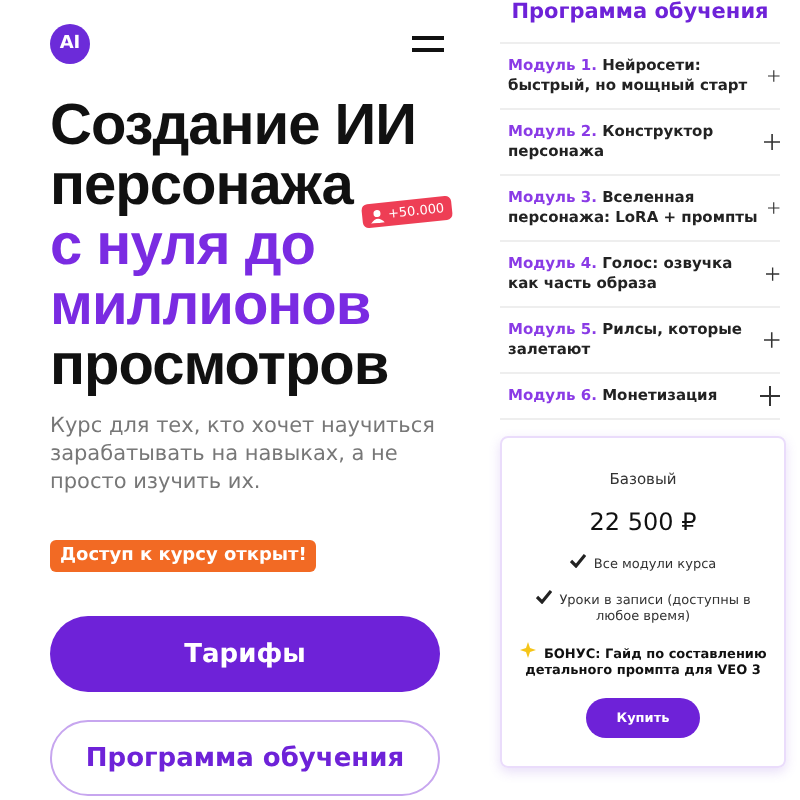  Describe the element at coordinates (70, 44) in the screenshot. I see `logo: AI` at that location.